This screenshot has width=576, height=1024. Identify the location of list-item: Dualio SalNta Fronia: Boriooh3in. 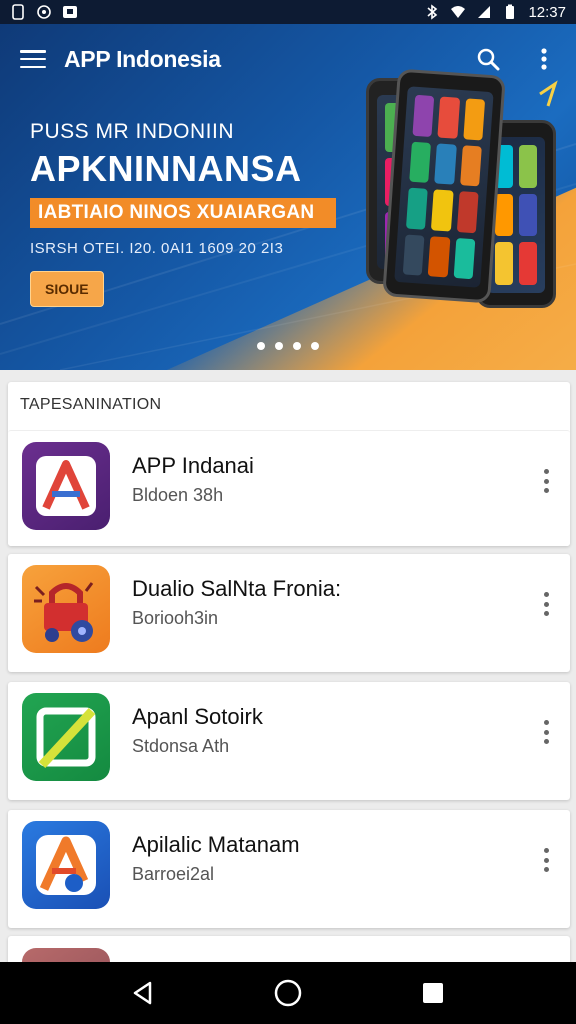
(289, 613).